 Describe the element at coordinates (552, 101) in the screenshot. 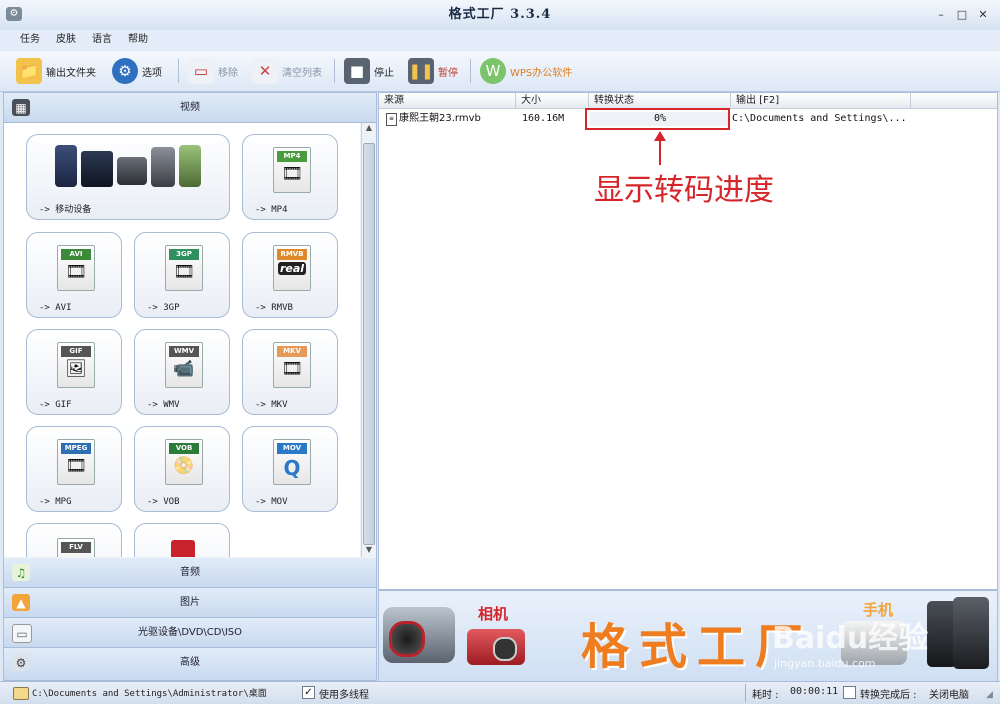

I see `column-header-size: 大小` at that location.